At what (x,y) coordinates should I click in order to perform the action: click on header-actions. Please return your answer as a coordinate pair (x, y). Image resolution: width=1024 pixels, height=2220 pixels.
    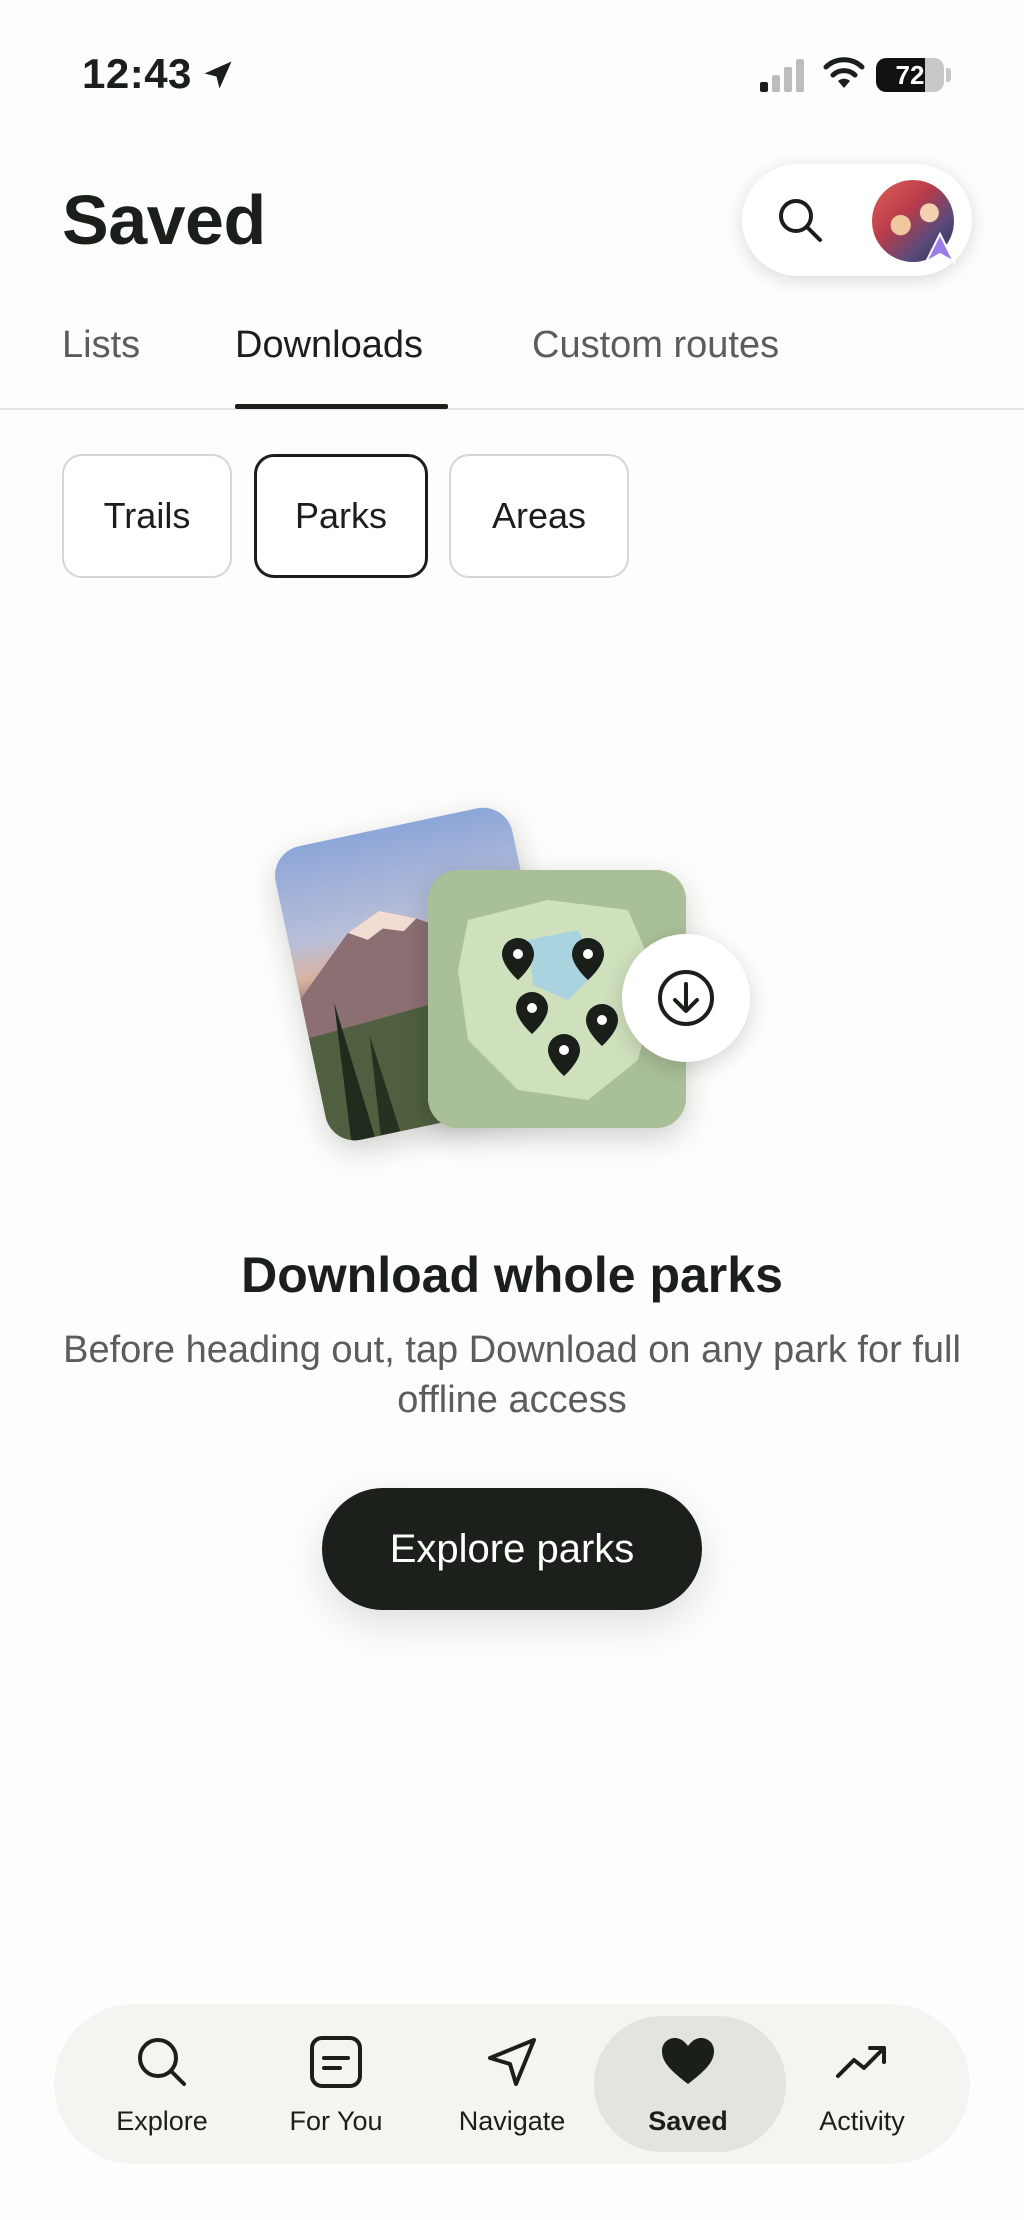
    Looking at the image, I should click on (857, 220).